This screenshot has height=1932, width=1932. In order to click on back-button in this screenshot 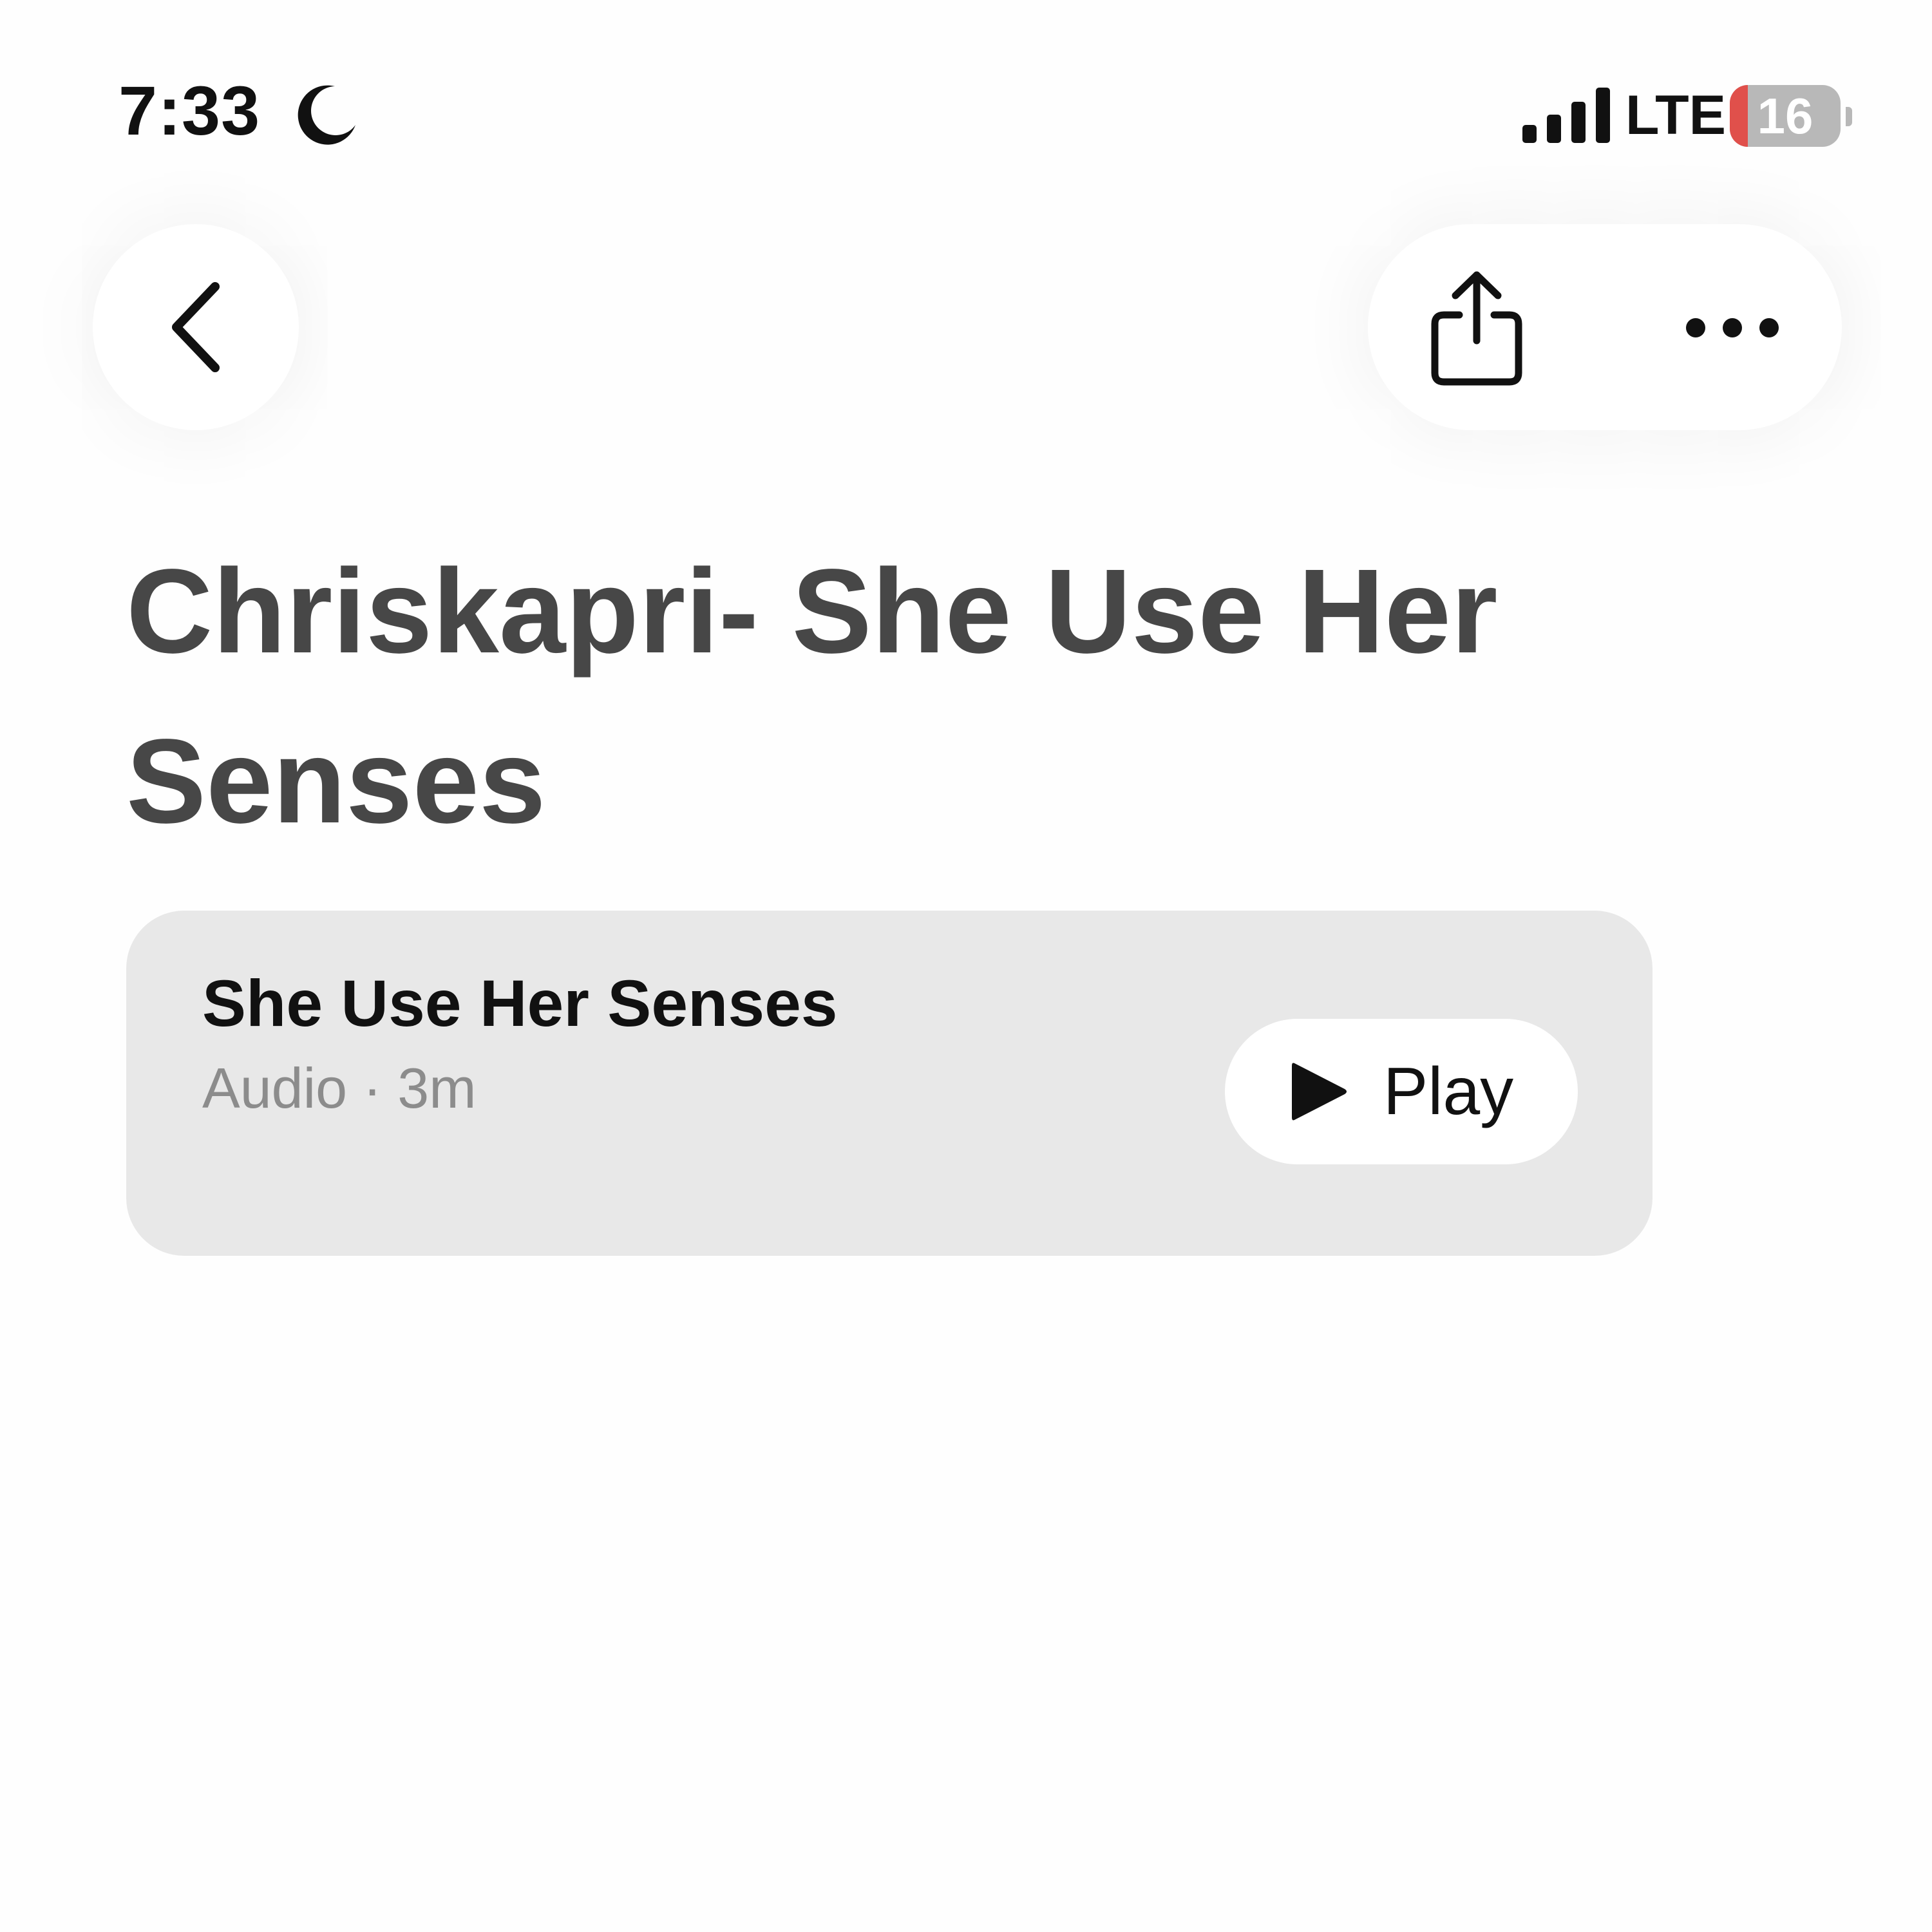, I will do `click(196, 327)`.